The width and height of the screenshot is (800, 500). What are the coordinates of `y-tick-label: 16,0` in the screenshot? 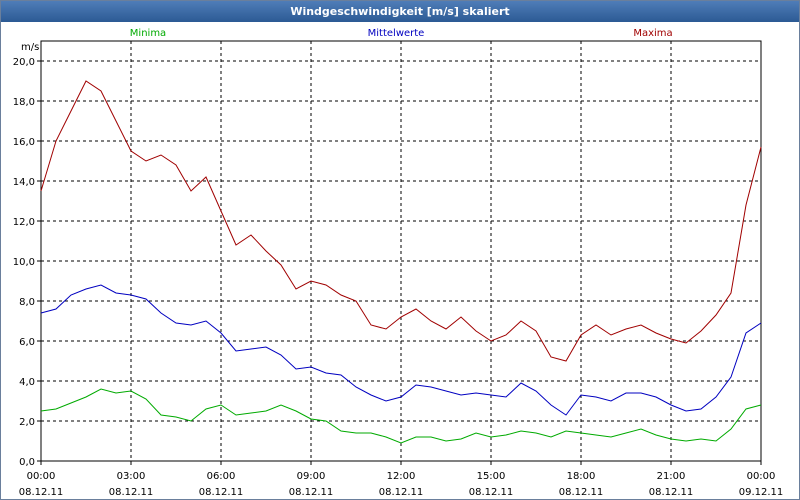 It's located at (24, 142).